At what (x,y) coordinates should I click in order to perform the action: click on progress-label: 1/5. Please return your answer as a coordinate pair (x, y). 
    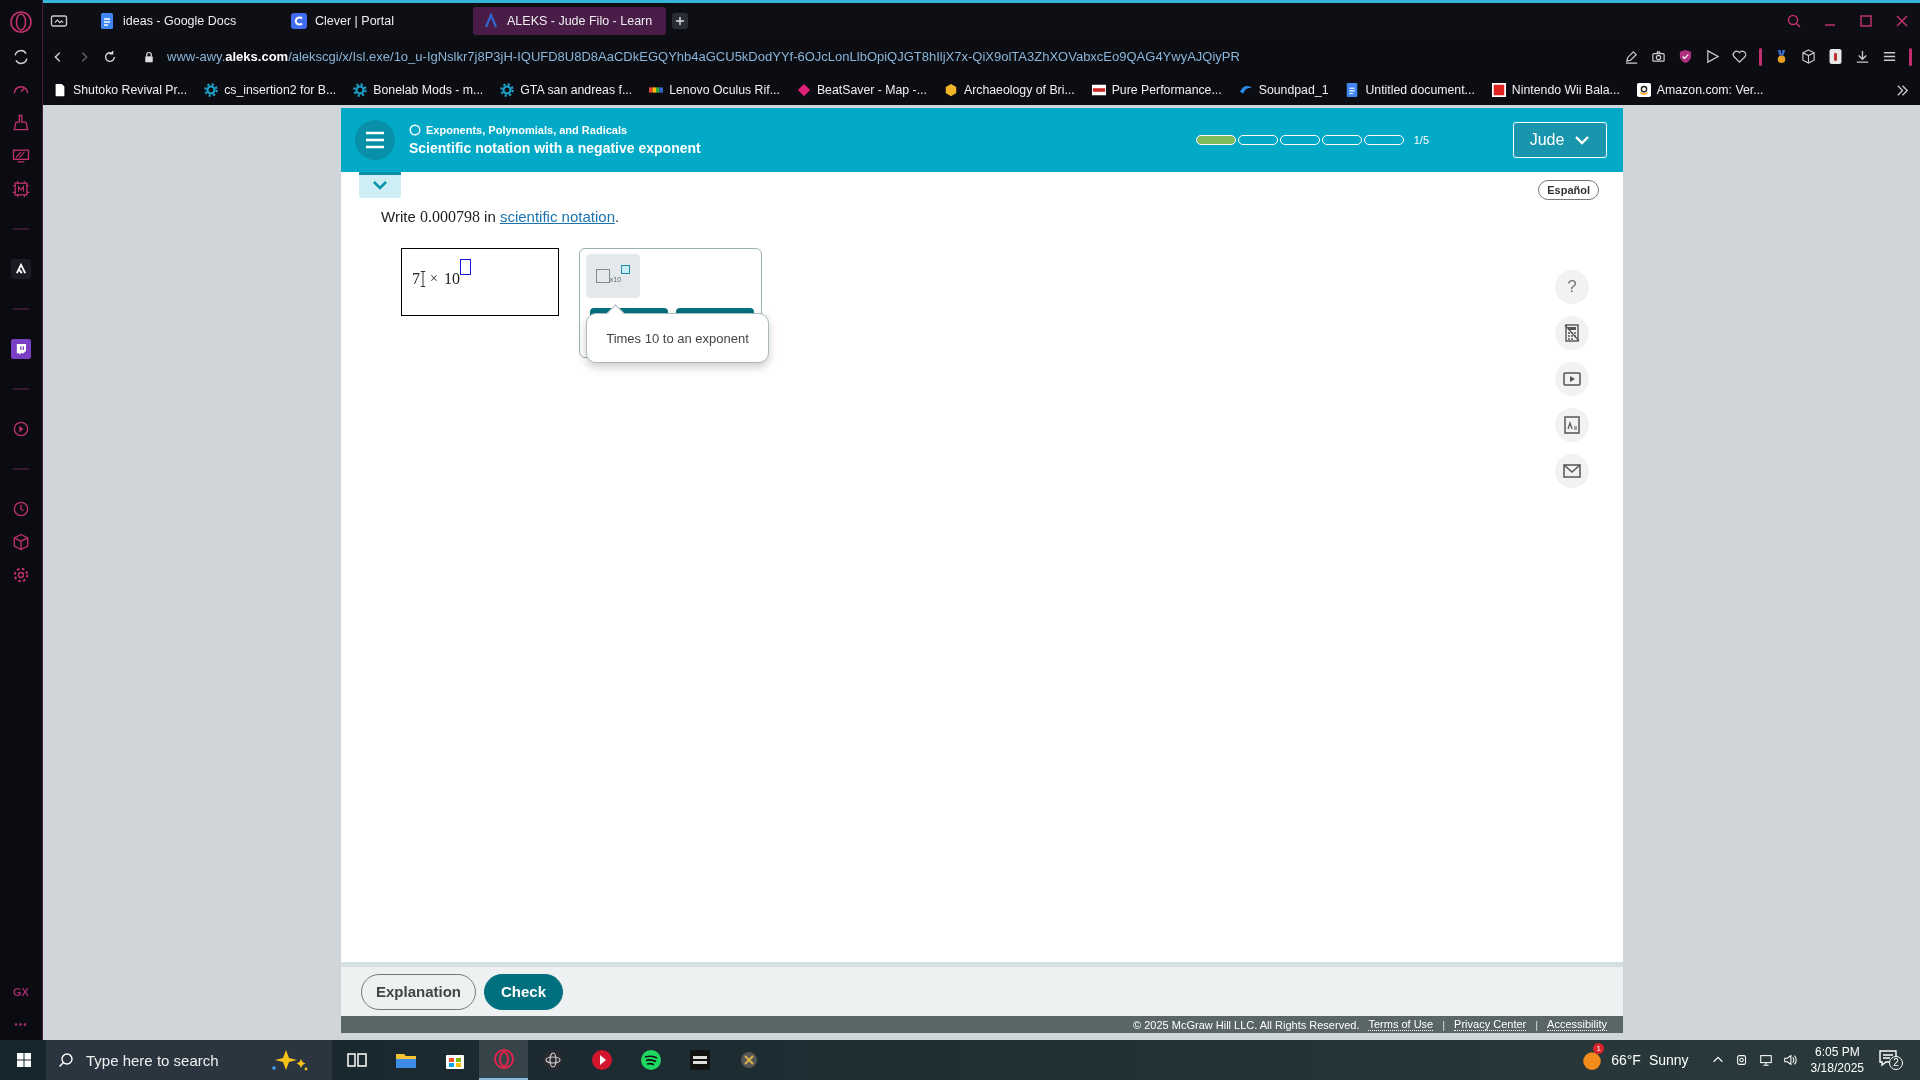
    Looking at the image, I should click on (1421, 140).